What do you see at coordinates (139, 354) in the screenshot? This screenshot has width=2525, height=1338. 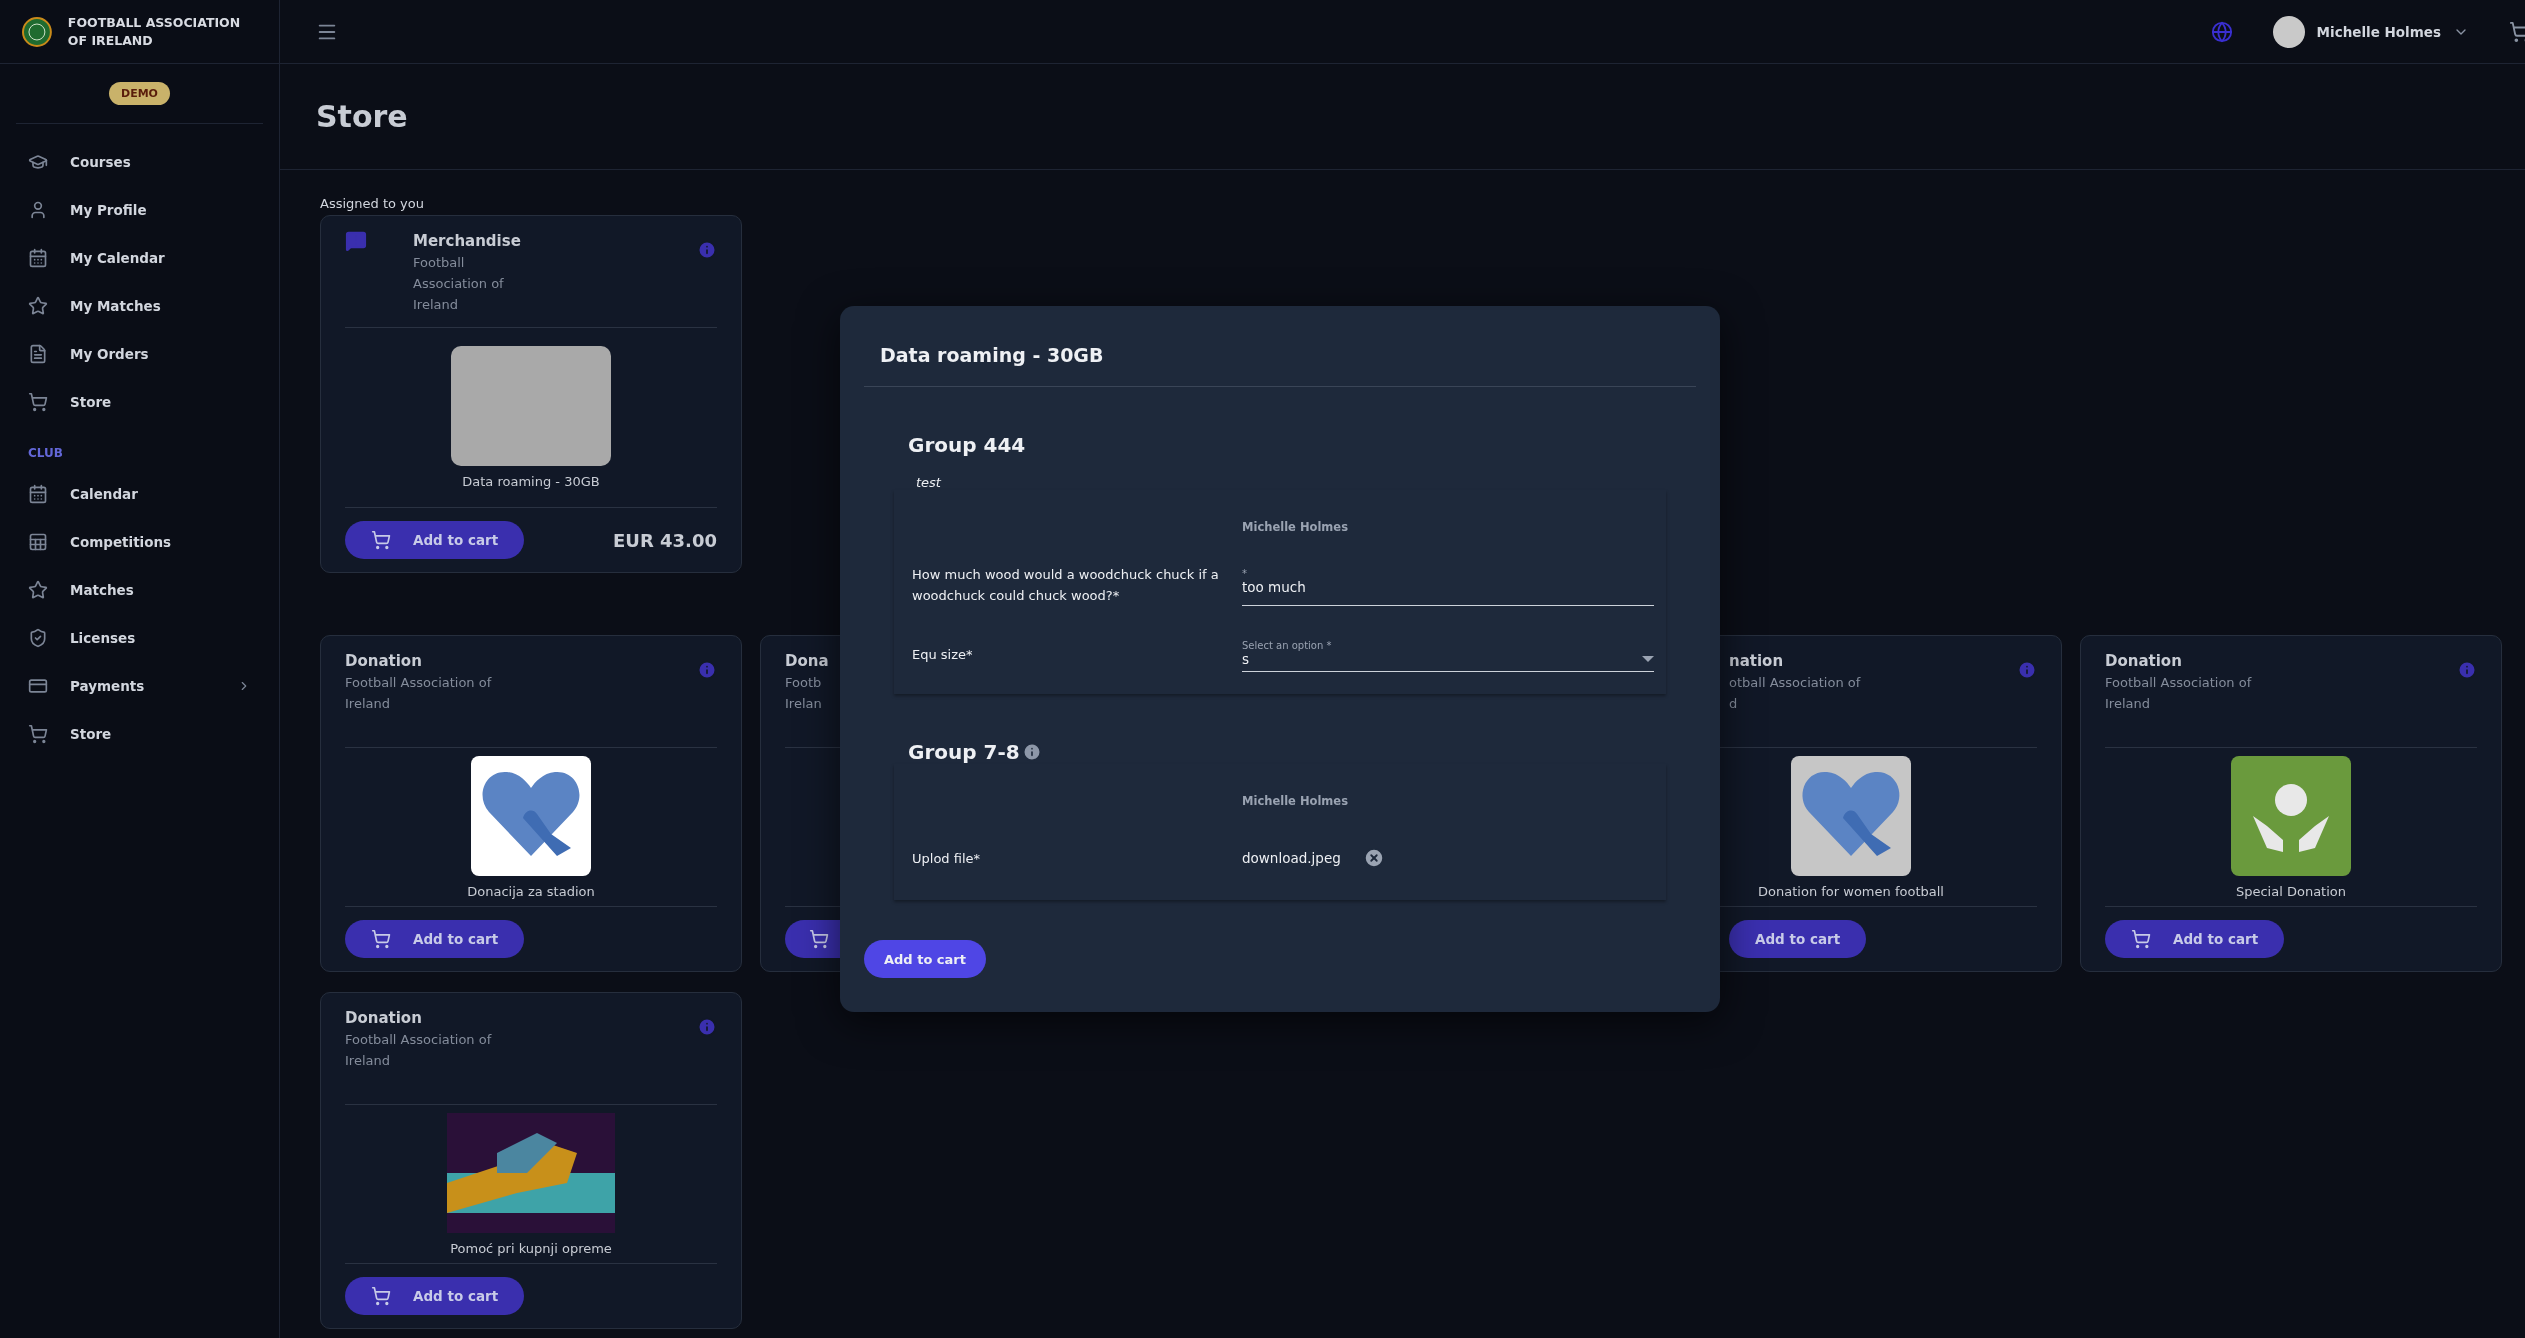 I see `nav-item: My Orders` at bounding box center [139, 354].